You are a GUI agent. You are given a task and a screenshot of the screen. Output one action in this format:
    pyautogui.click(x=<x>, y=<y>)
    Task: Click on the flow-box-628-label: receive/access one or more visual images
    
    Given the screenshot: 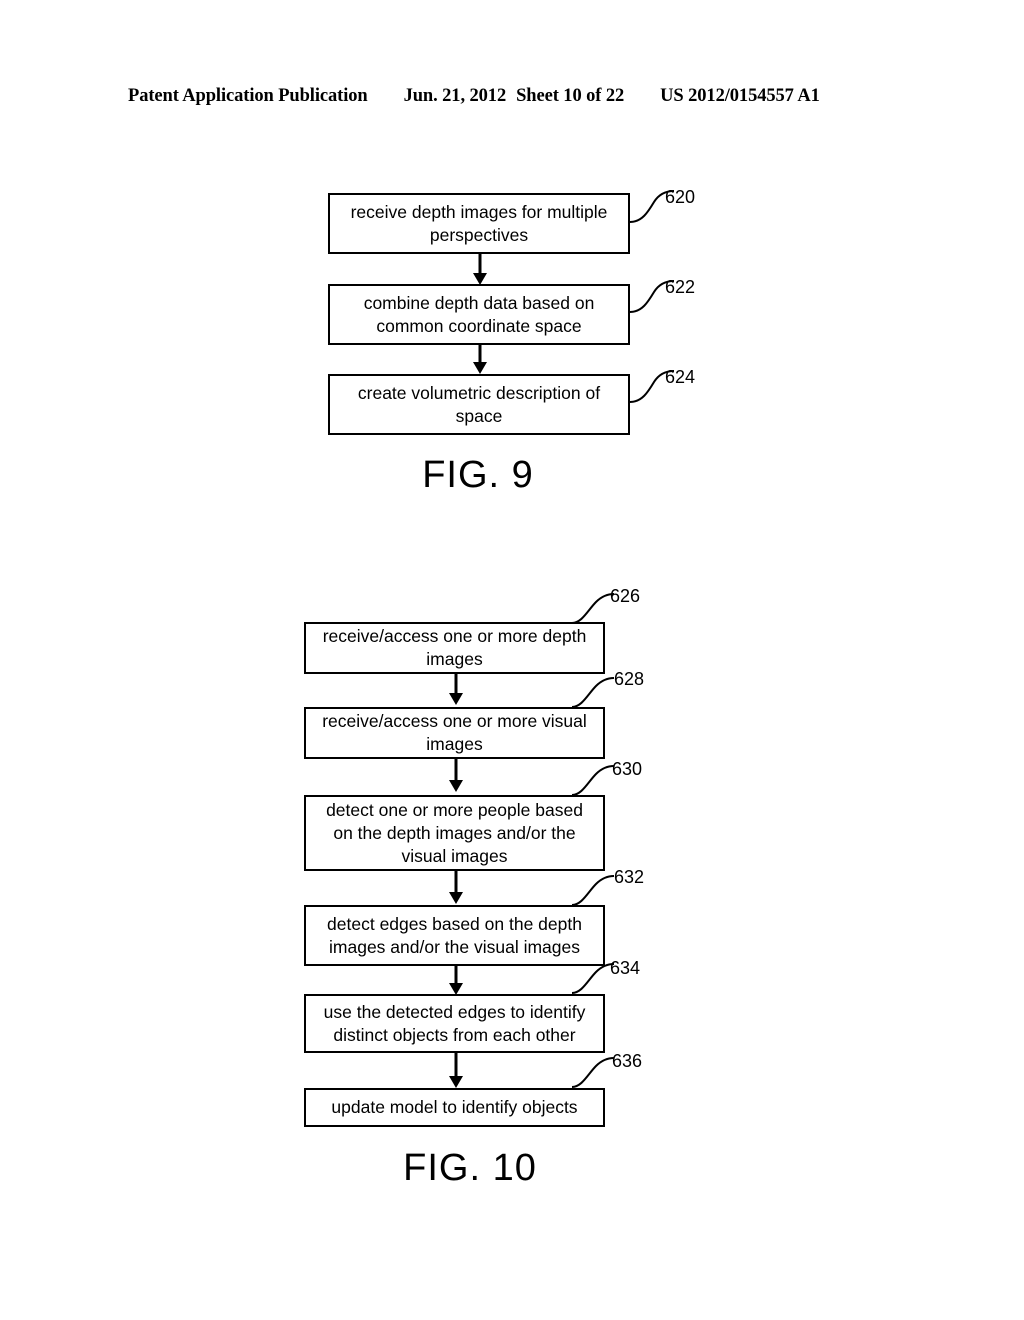 What is the action you would take?
    pyautogui.click(x=454, y=732)
    